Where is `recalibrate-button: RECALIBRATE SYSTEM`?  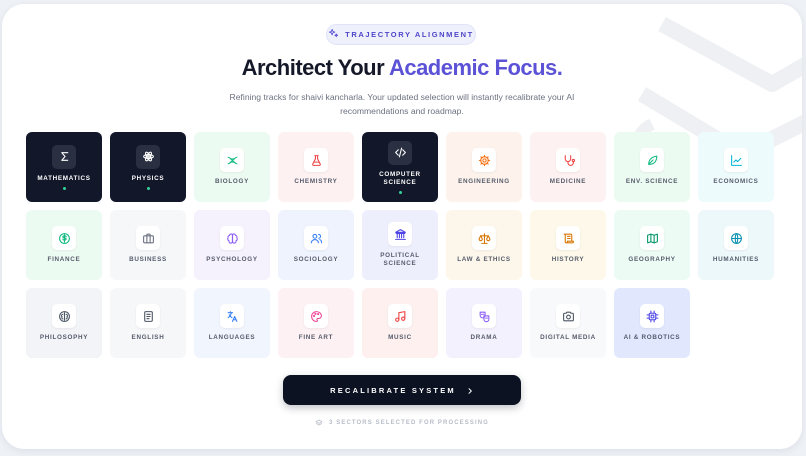 recalibrate-button: RECALIBRATE SYSTEM is located at coordinates (402, 390).